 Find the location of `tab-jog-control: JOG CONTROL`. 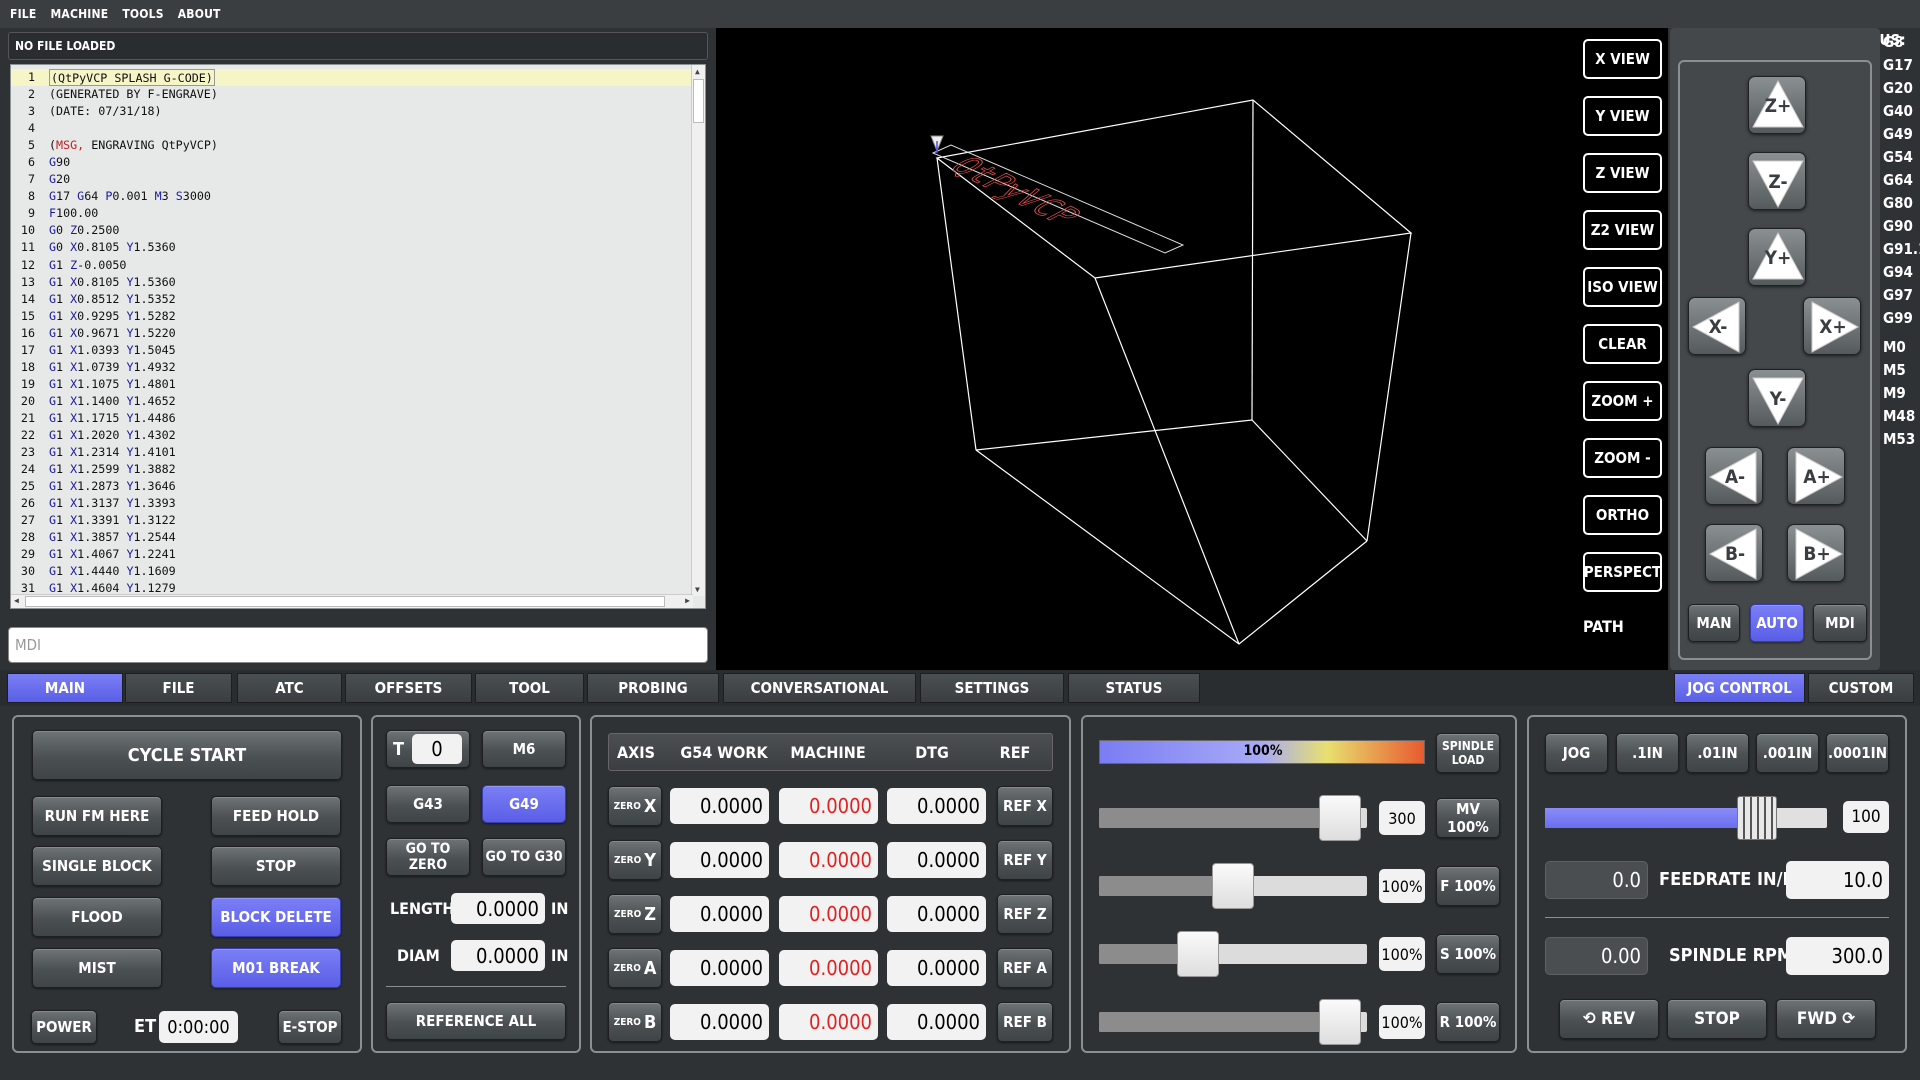

tab-jog-control: JOG CONTROL is located at coordinates (1739, 688).